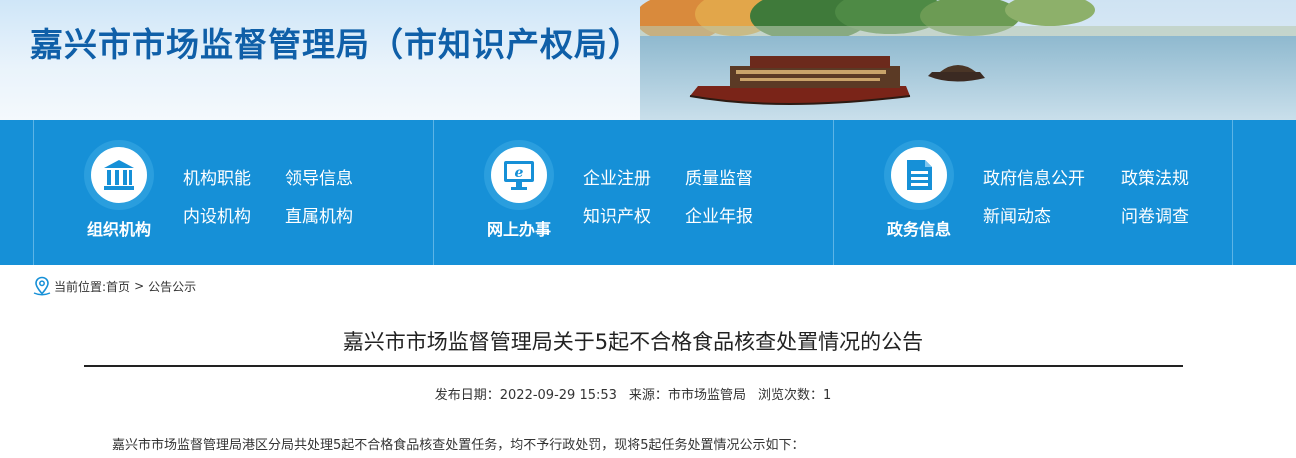 Image resolution: width=1296 pixels, height=458 pixels. I want to click on source-value: 市市场监管局, so click(706, 395).